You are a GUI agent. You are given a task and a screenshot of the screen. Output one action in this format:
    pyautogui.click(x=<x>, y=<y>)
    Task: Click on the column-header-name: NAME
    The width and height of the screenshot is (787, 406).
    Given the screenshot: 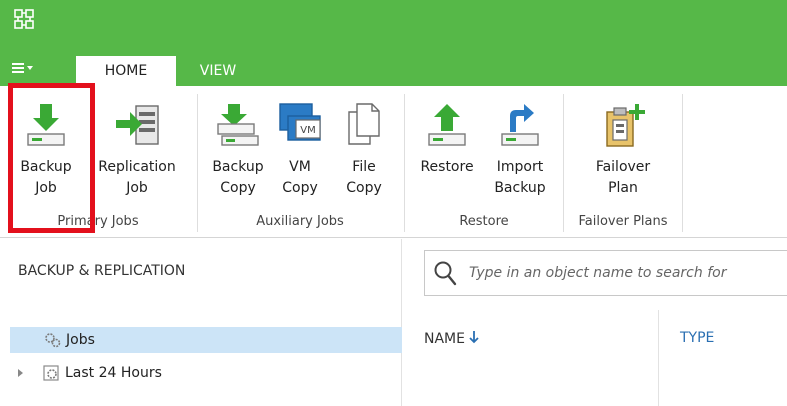 What is the action you would take?
    pyautogui.click(x=452, y=338)
    